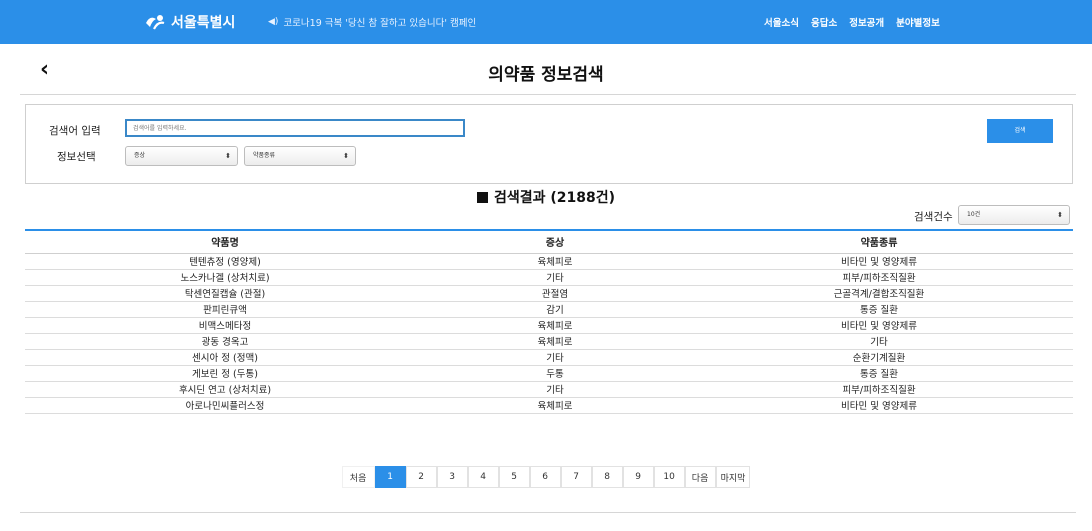 The width and height of the screenshot is (1092, 531). Describe the element at coordinates (514, 477) in the screenshot. I see `page-button-5: 5` at that location.